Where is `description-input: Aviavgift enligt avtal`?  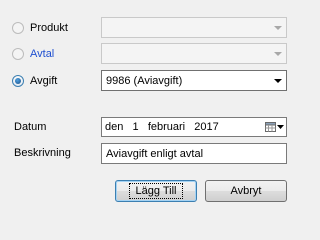 description-input: Aviavgift enligt avtal is located at coordinates (194, 153).